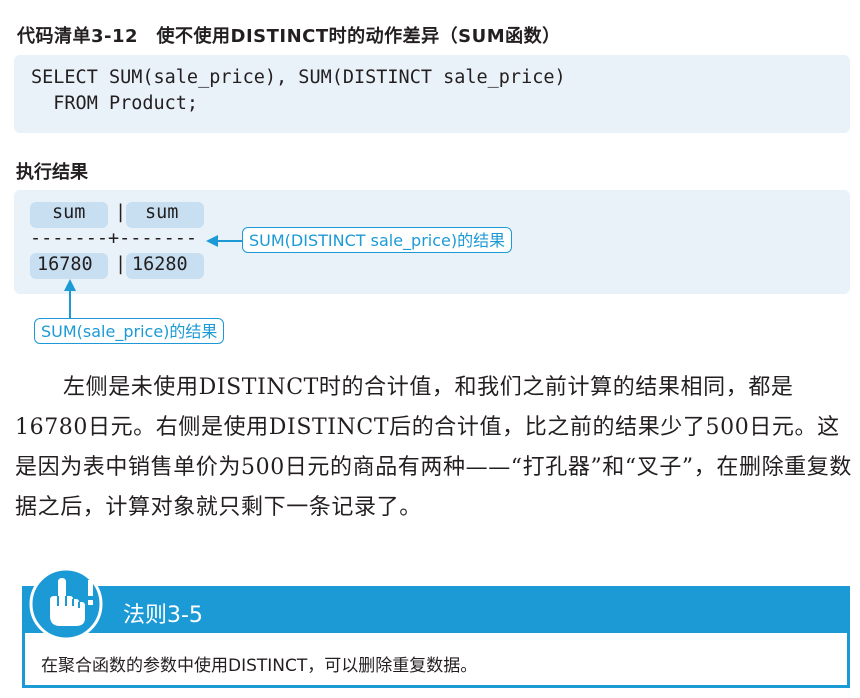 The width and height of the screenshot is (860, 698). What do you see at coordinates (163, 615) in the screenshot?
I see `rule-title: 法则3-5` at bounding box center [163, 615].